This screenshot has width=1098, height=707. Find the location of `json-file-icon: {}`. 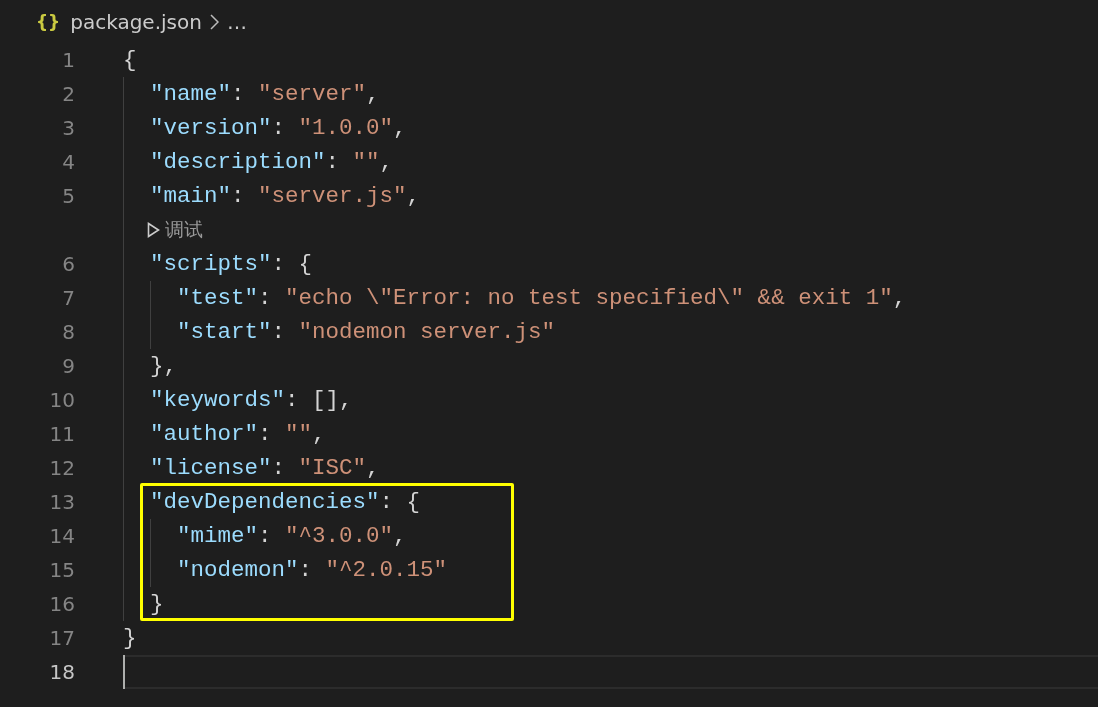

json-file-icon: {} is located at coordinates (48, 21).